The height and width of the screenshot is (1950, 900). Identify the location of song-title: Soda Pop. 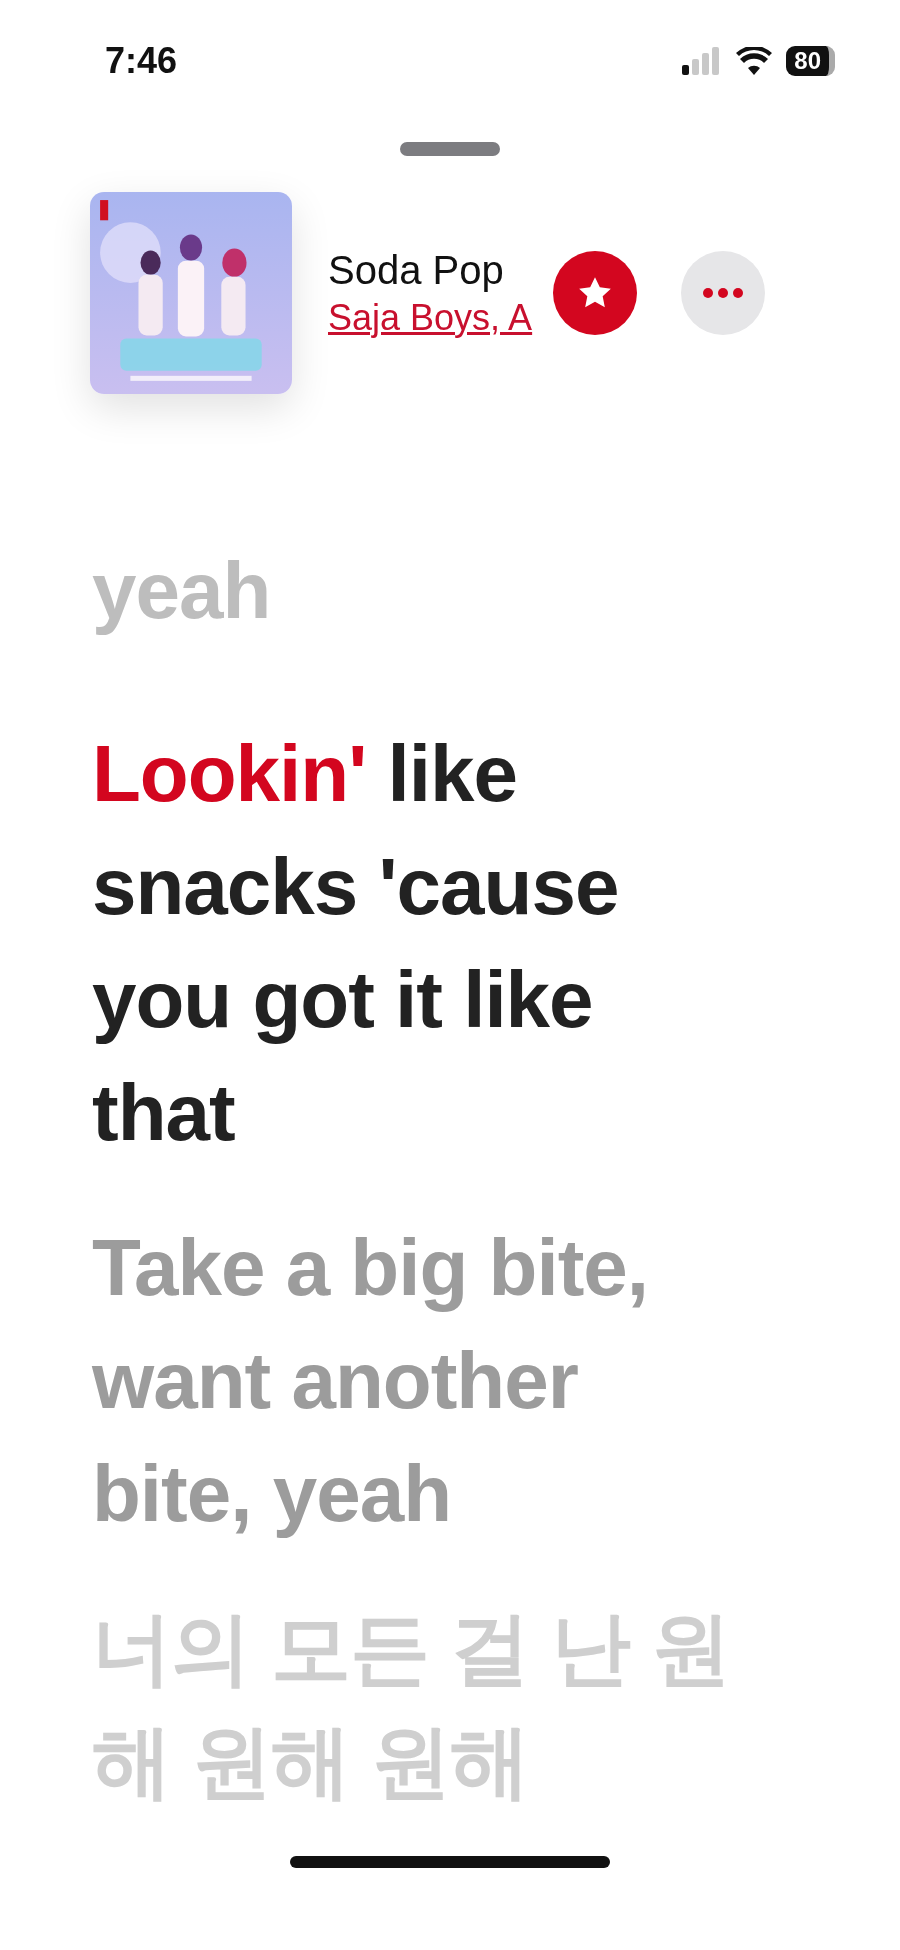
(416, 270).